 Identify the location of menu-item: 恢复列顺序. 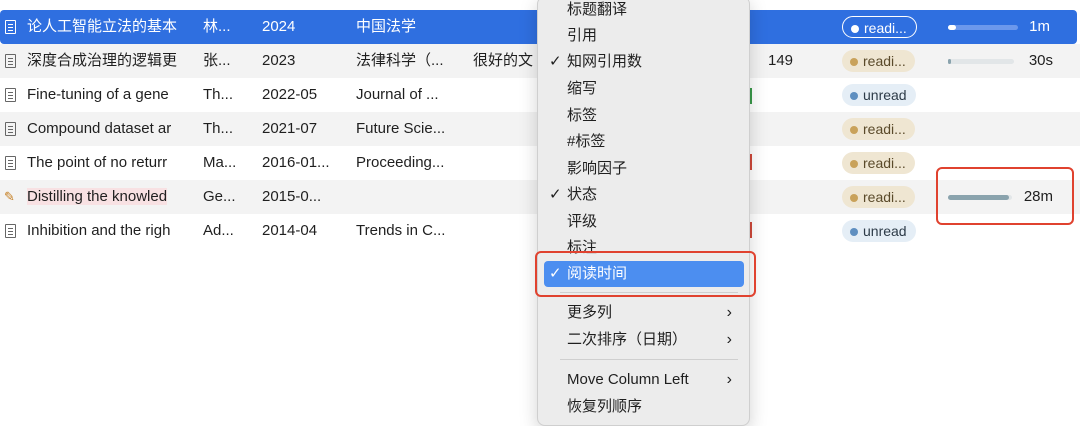
(644, 407).